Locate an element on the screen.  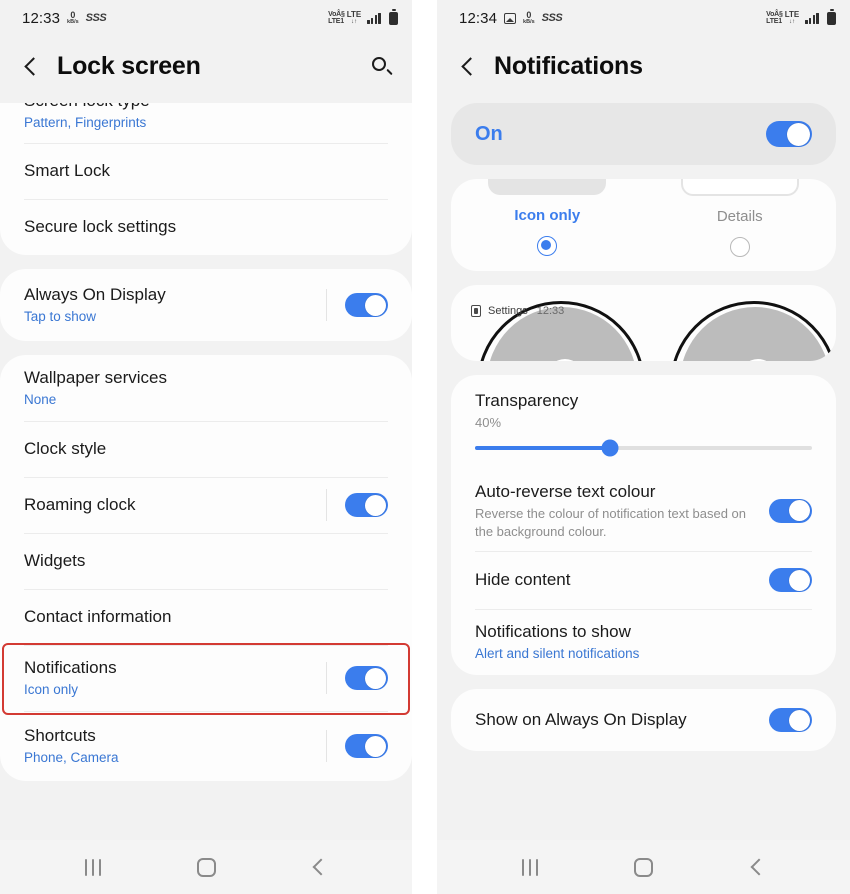
list-item-title: Roaming clock is located at coordinates (80, 505).